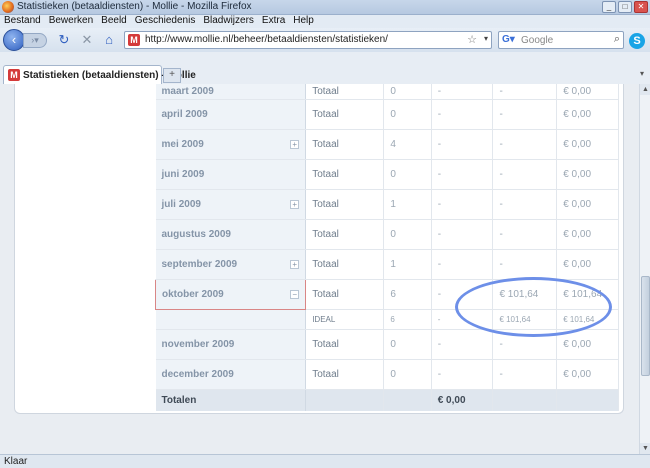 This screenshot has height=468, width=650. What do you see at coordinates (645, 89) in the screenshot?
I see `scroll-up-icon: ▲` at bounding box center [645, 89].